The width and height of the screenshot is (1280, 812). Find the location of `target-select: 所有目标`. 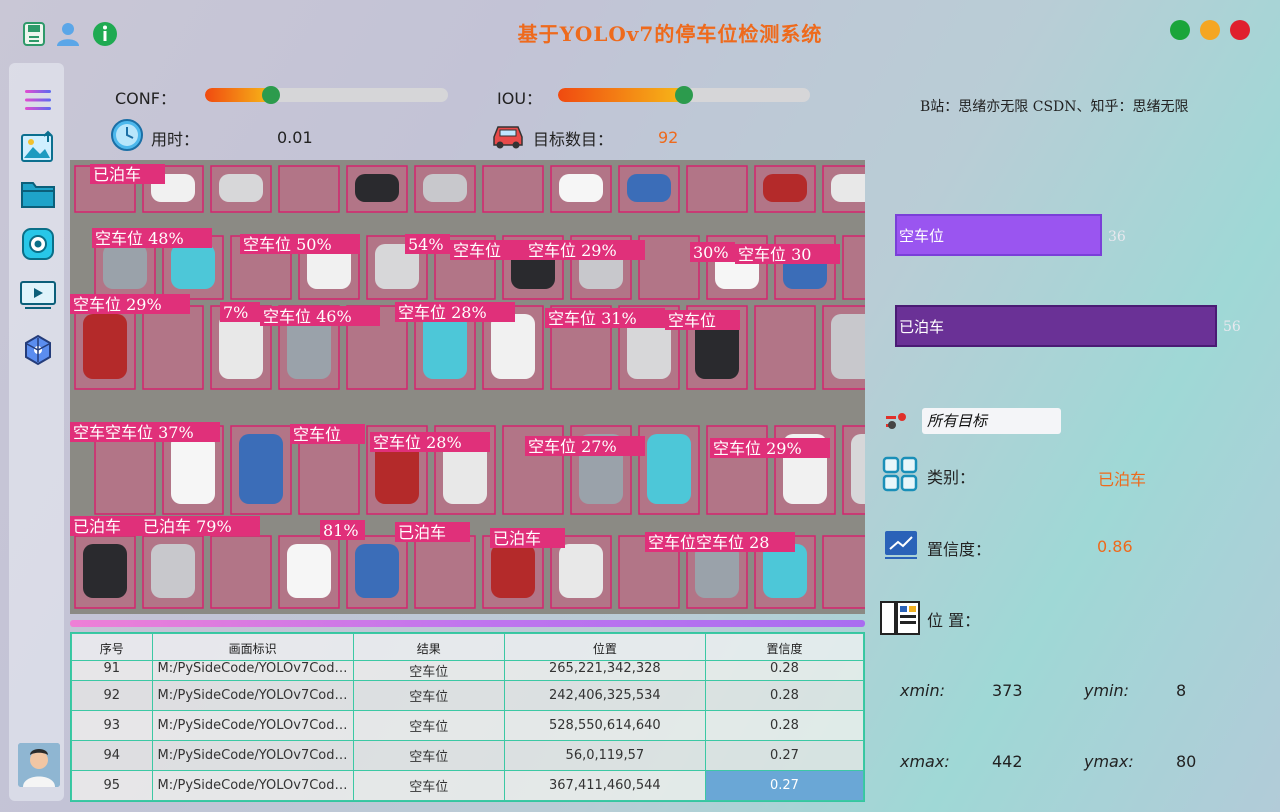

target-select: 所有目标 is located at coordinates (991, 421).